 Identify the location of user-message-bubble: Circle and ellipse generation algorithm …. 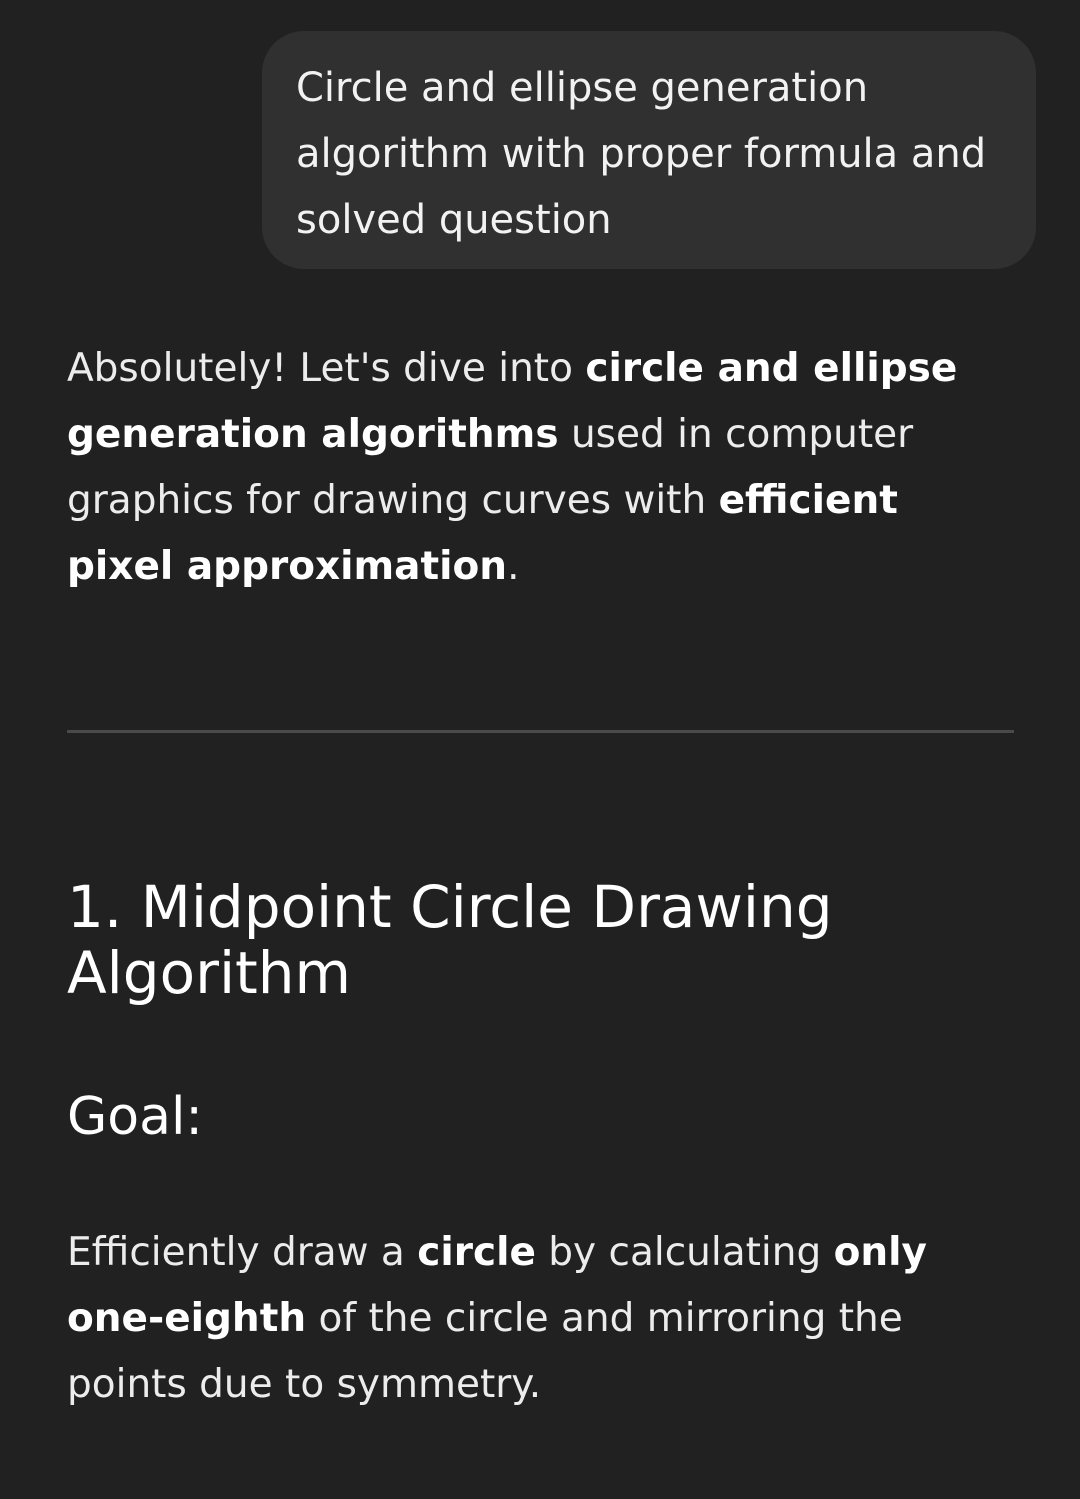
(649, 150).